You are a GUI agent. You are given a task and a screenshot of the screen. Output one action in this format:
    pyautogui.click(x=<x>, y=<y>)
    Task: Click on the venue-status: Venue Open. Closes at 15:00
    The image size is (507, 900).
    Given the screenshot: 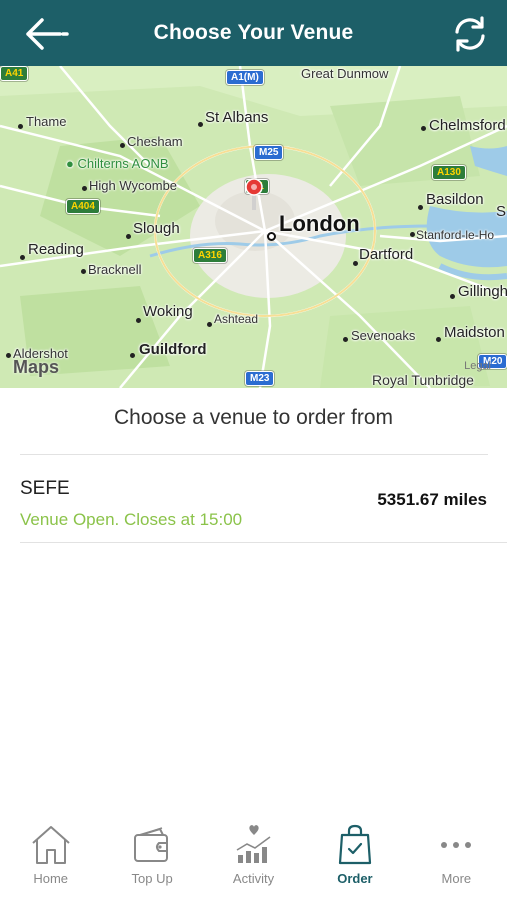 What is the action you would take?
    pyautogui.click(x=131, y=519)
    